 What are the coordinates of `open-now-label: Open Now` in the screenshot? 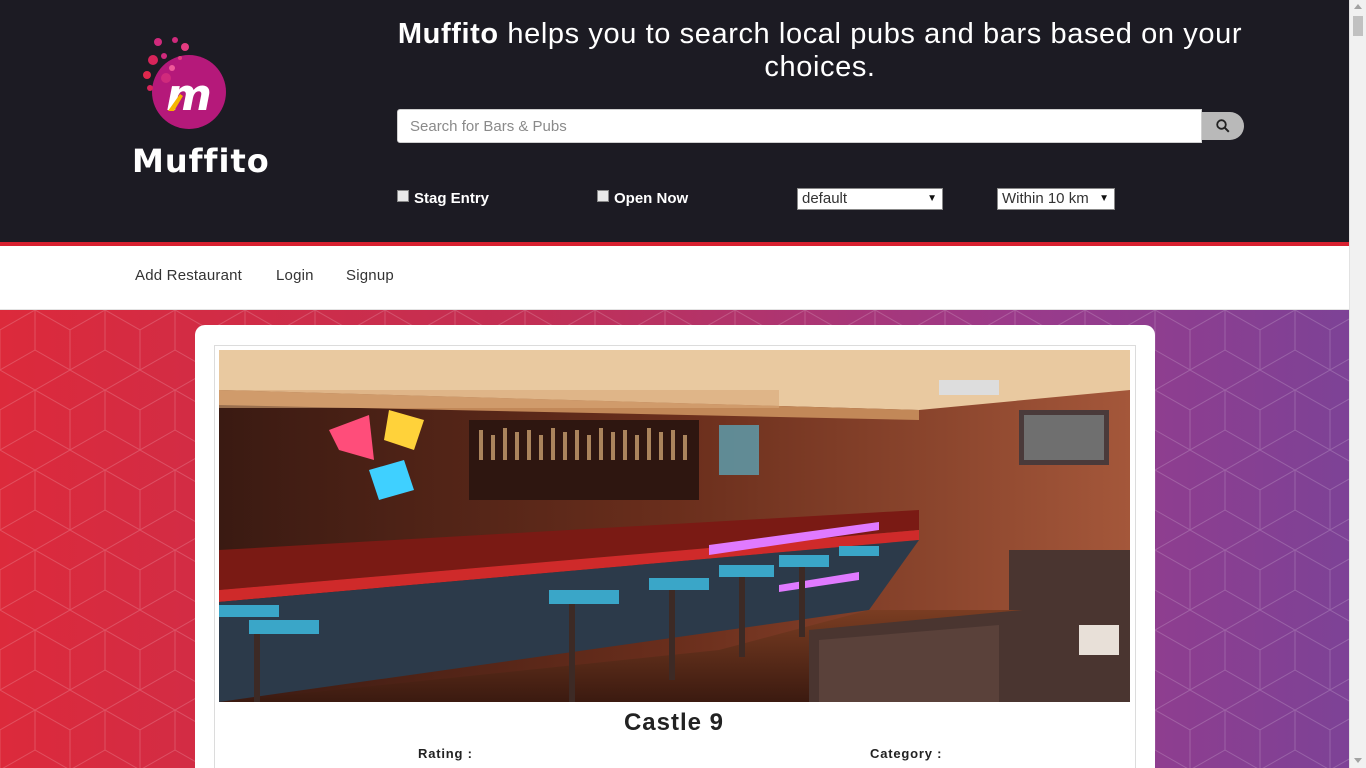 It's located at (651, 198).